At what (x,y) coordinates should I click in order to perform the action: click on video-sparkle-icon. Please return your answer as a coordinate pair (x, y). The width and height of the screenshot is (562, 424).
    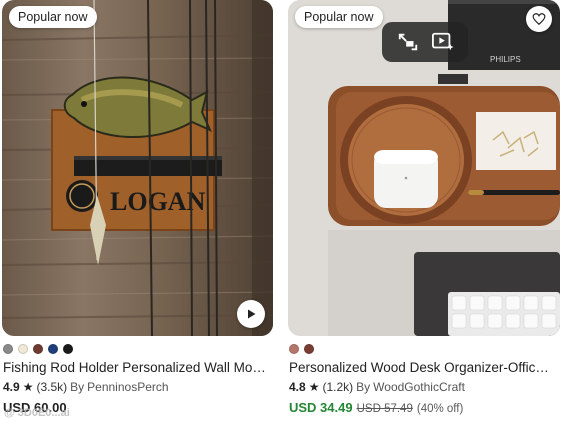
    Looking at the image, I should click on (442, 41).